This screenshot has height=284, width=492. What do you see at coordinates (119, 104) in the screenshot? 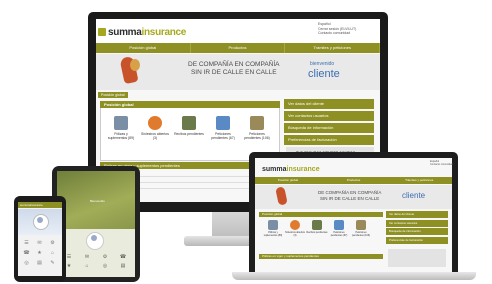
I see `panel-title: Posición global` at bounding box center [119, 104].